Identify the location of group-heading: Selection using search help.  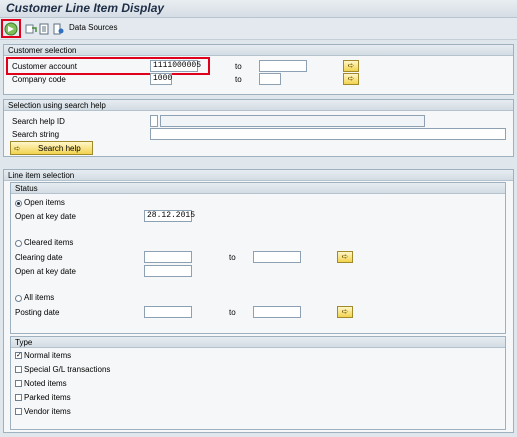
(258, 105).